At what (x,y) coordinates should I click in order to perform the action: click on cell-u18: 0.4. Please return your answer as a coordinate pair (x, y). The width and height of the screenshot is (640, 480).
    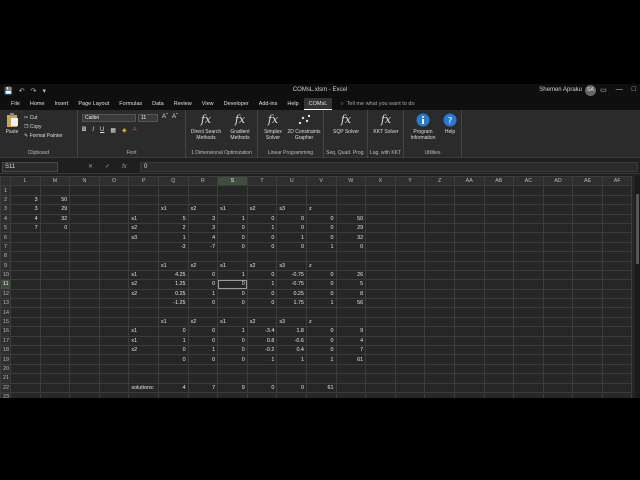
    Looking at the image, I should click on (291, 350).